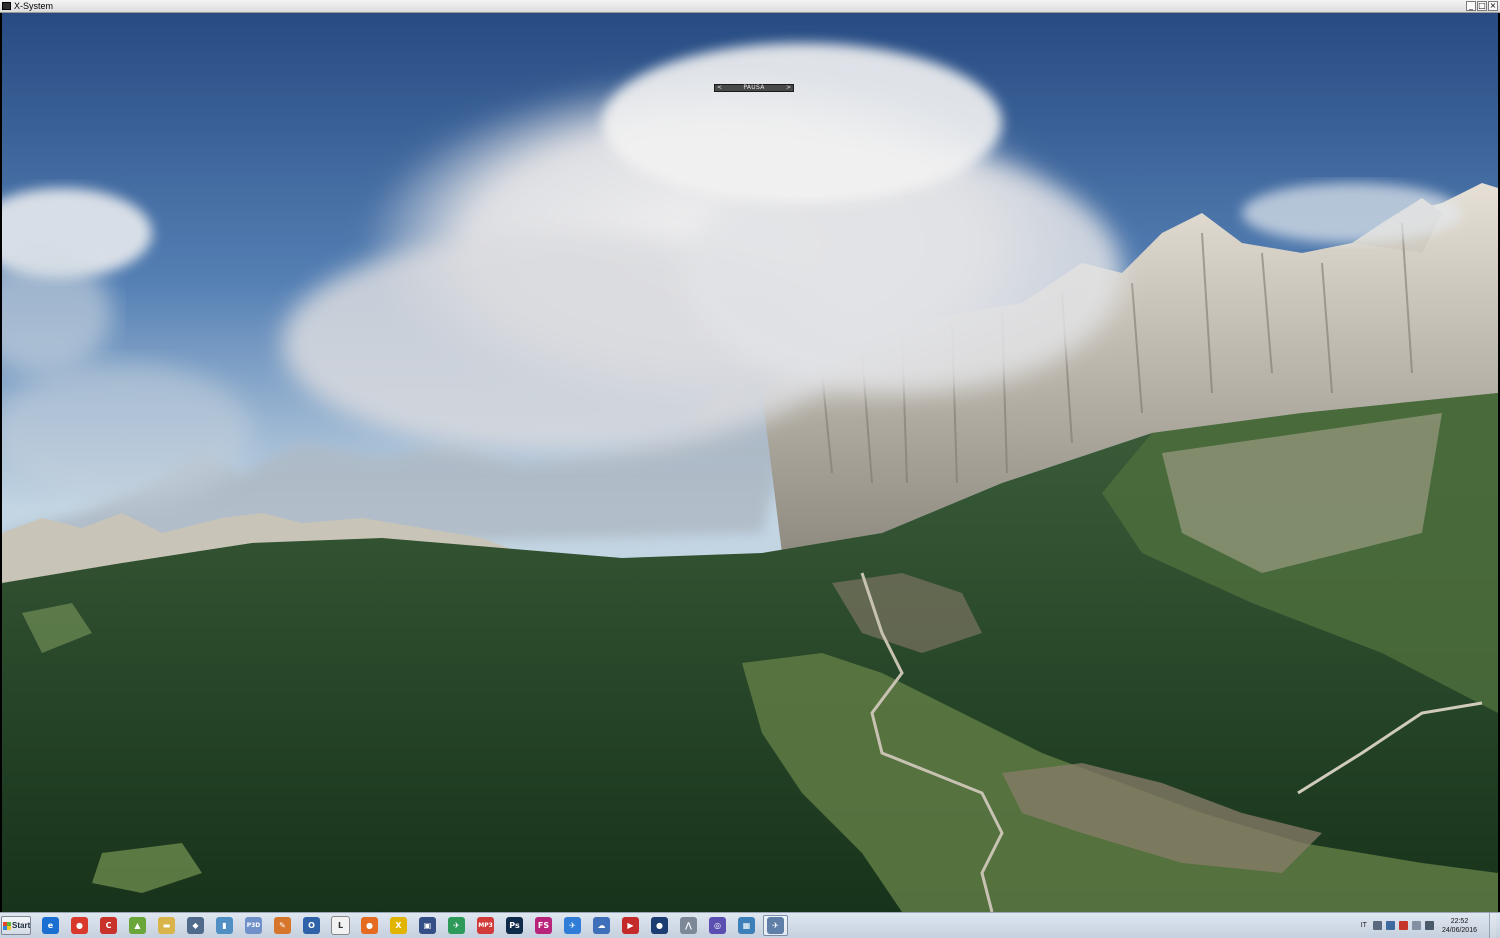 The width and height of the screenshot is (1500, 938). I want to click on outlook-icon: O, so click(311, 925).